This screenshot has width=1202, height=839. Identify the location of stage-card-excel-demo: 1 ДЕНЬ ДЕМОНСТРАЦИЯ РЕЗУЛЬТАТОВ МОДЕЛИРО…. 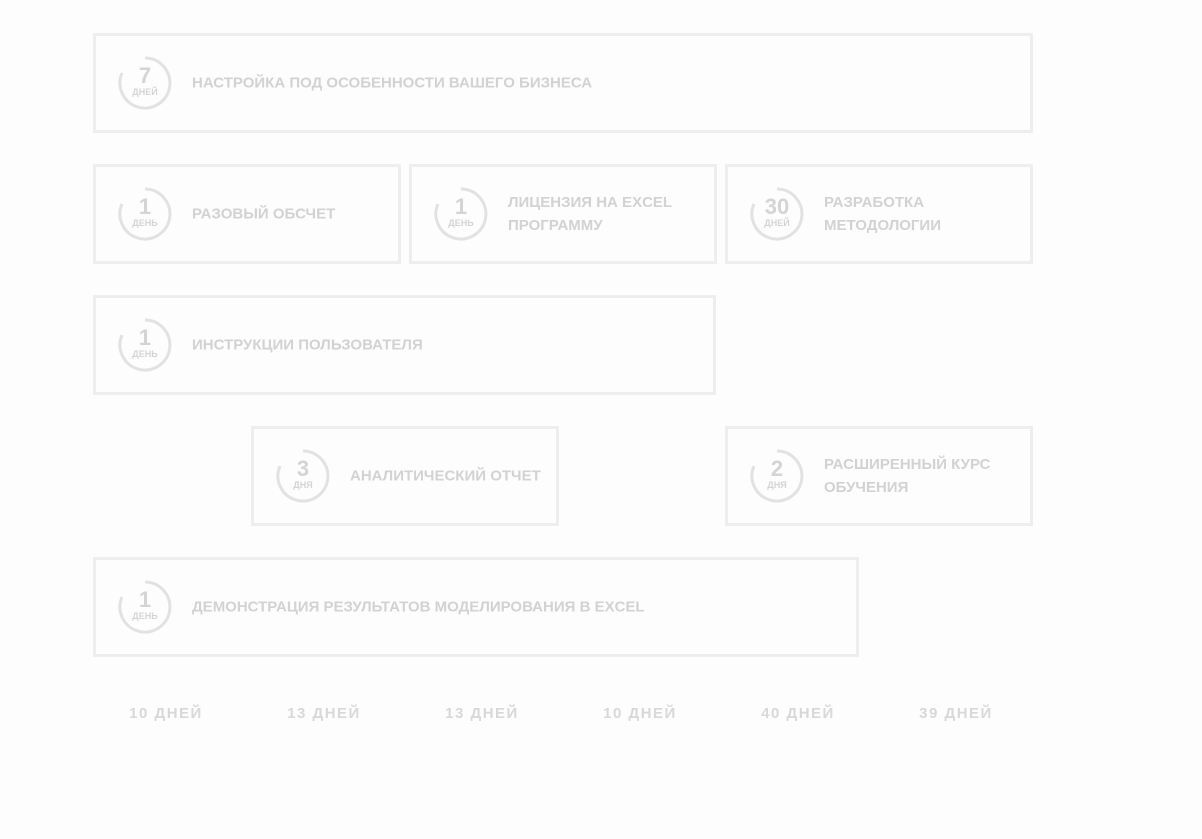
(476, 607).